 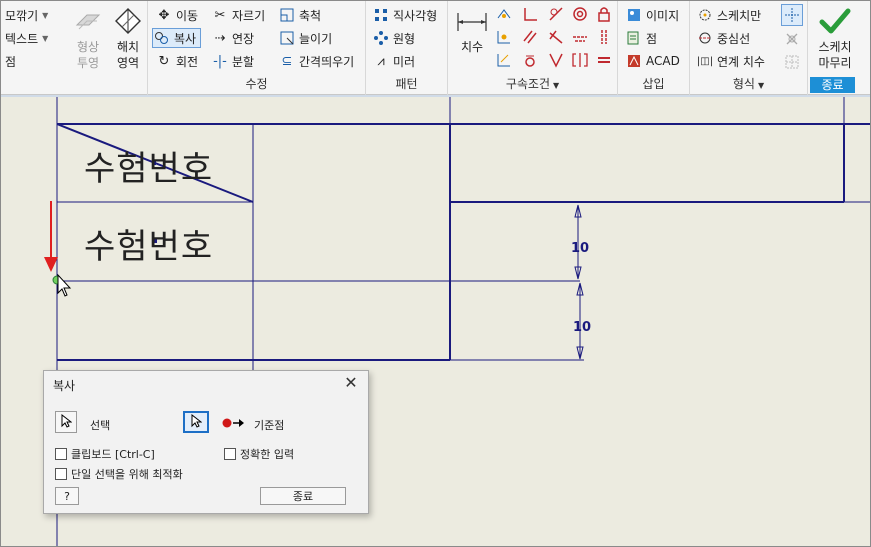 What do you see at coordinates (705, 38) in the screenshot?
I see `centerline-icon` at bounding box center [705, 38].